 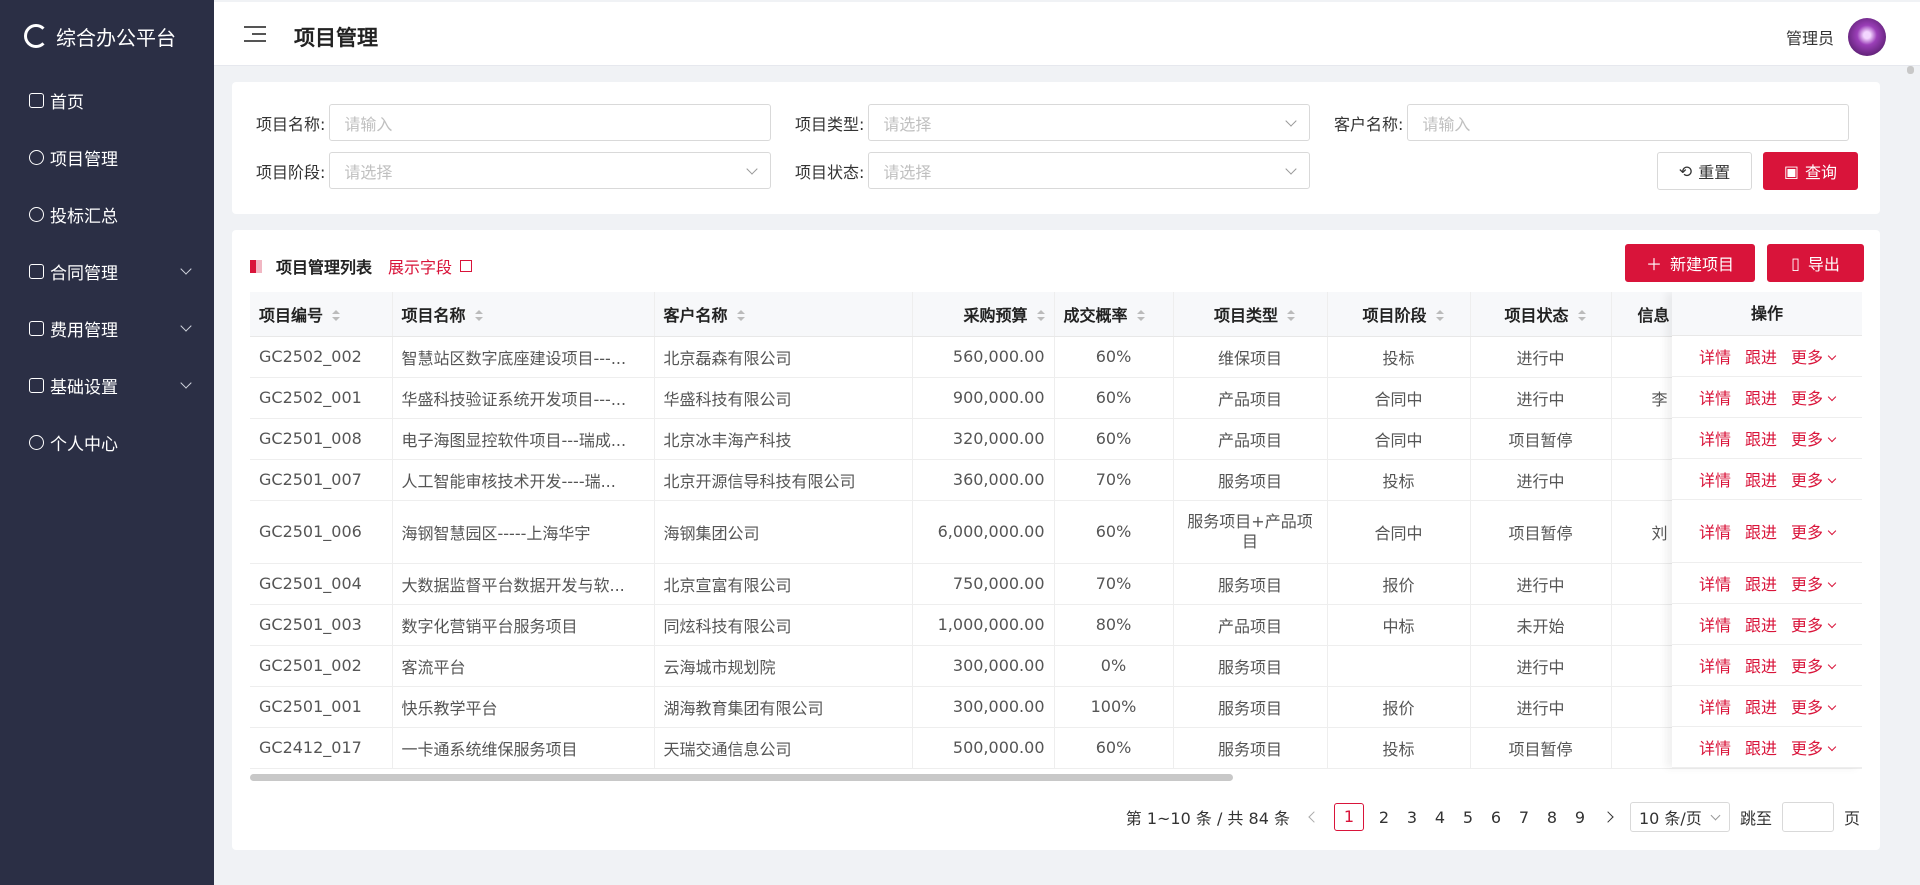 I want to click on table-cell, so click(x=1399, y=666).